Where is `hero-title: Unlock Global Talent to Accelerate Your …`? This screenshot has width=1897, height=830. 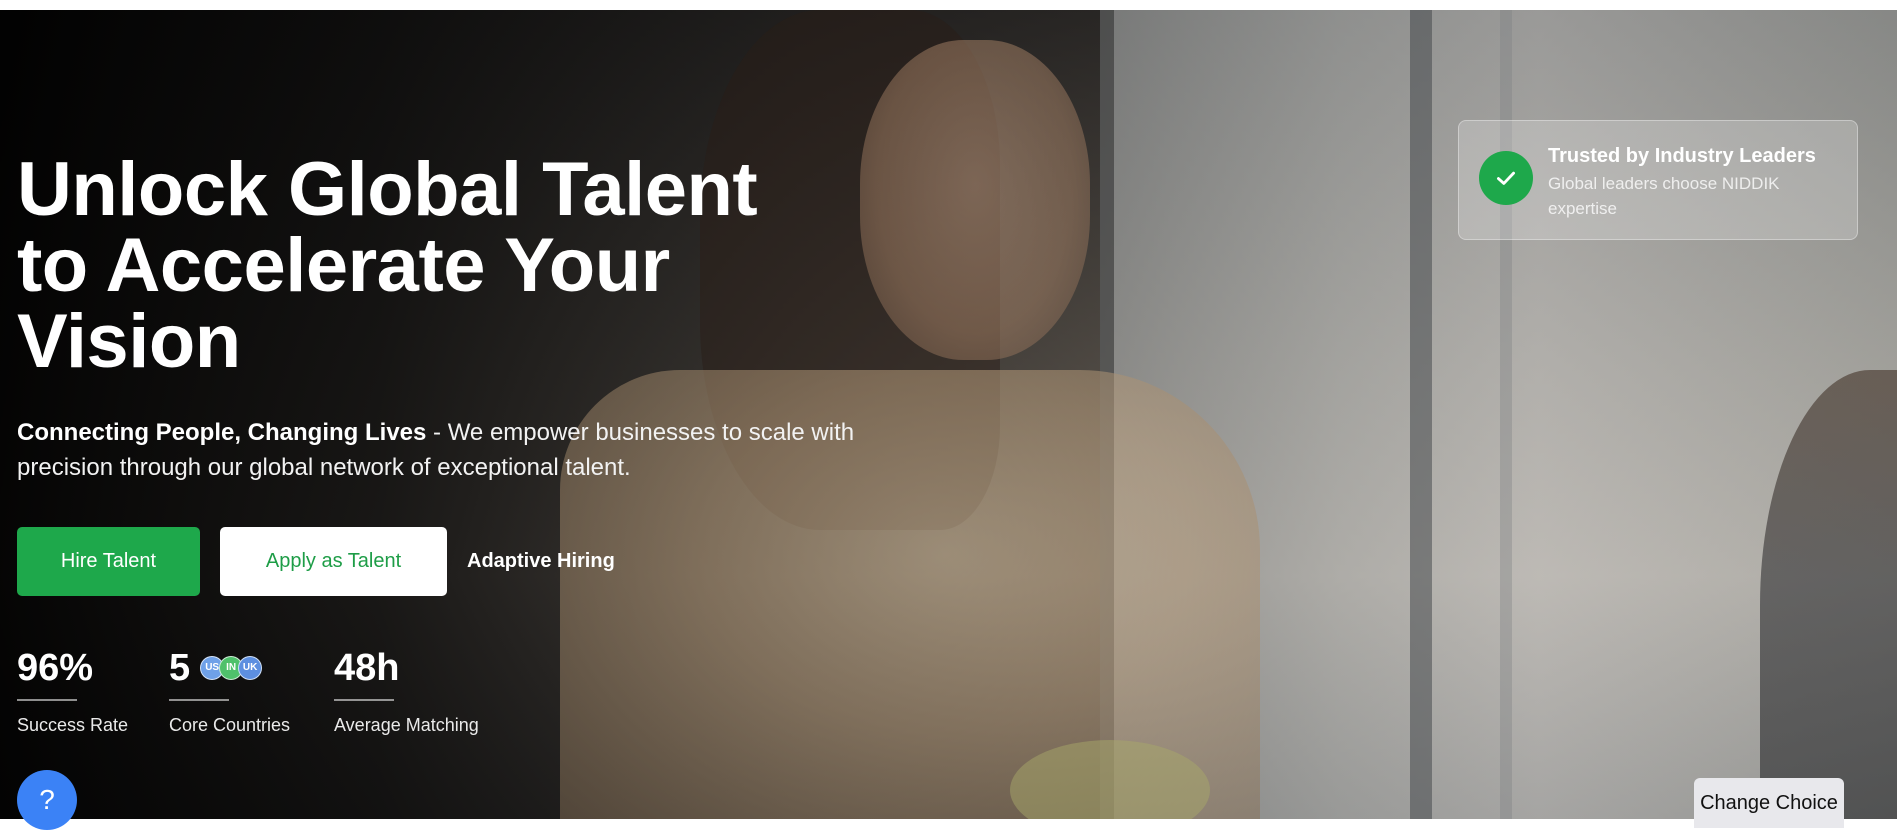
hero-title: Unlock Global Talent to Accelerate Your … is located at coordinates (427, 266).